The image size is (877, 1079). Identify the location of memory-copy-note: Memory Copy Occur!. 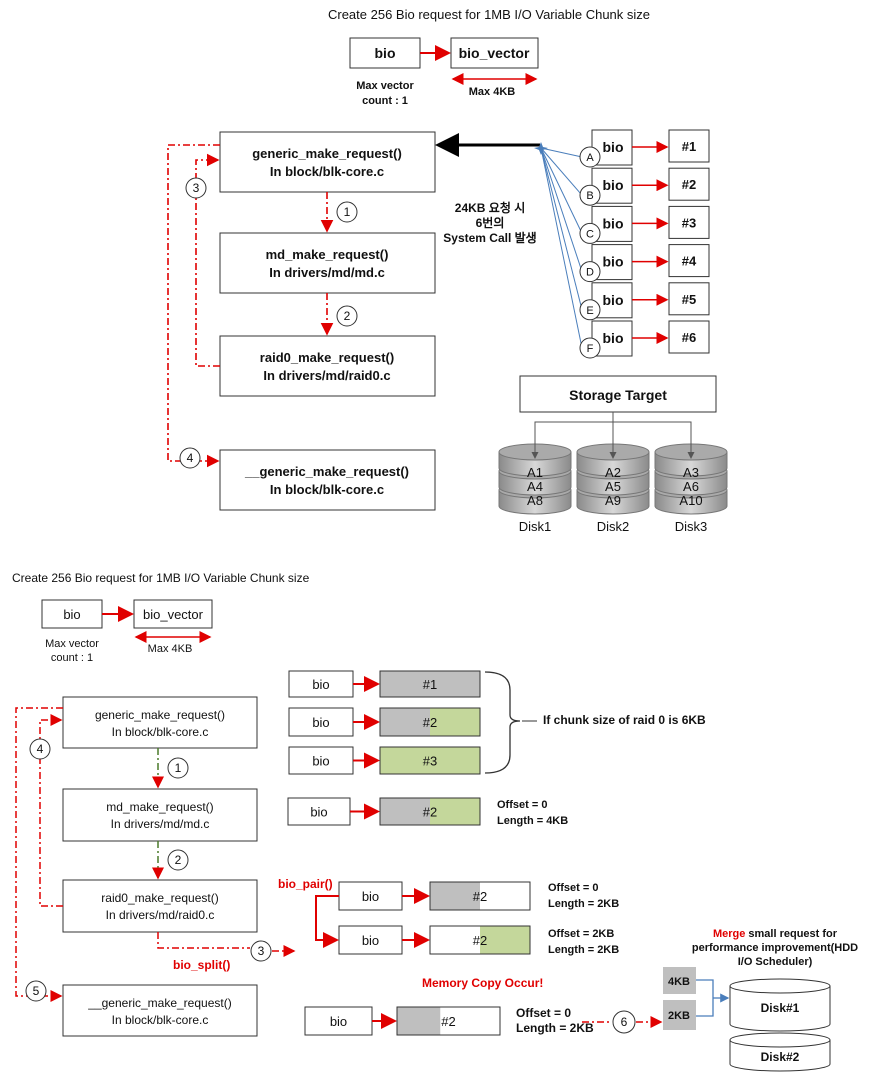
(482, 983).